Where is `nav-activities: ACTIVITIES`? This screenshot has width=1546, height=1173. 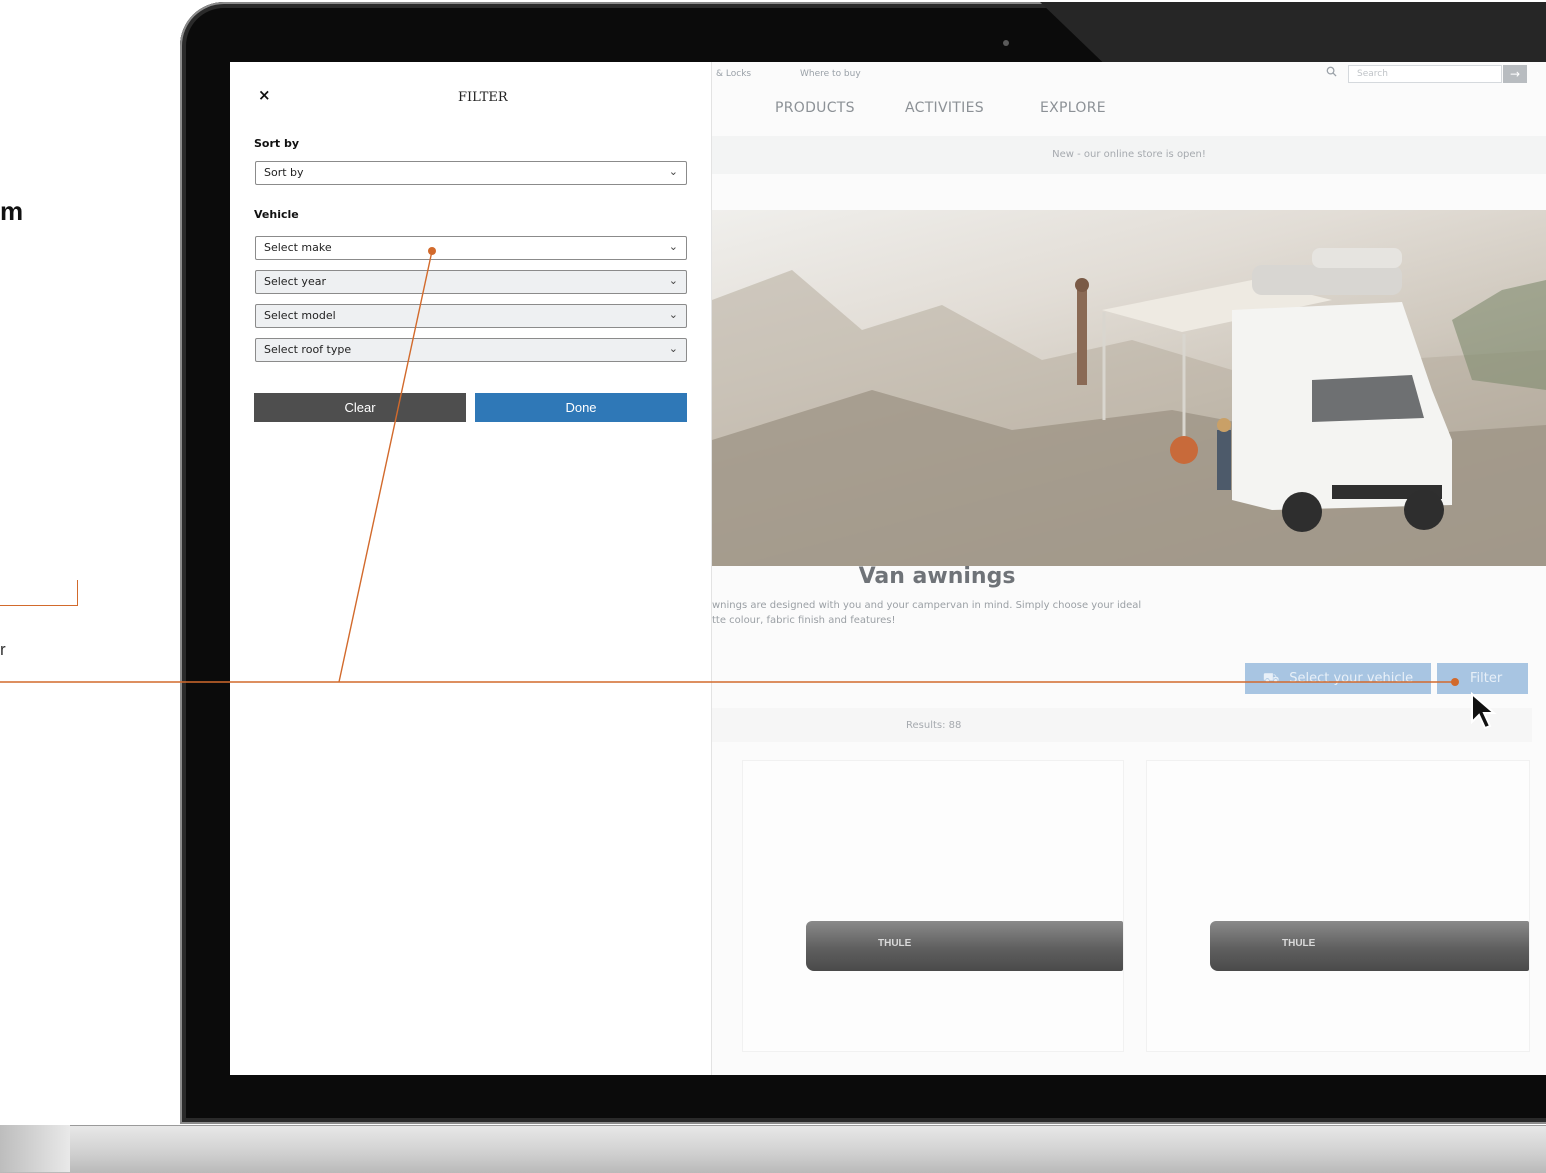
nav-activities: ACTIVITIES is located at coordinates (944, 108).